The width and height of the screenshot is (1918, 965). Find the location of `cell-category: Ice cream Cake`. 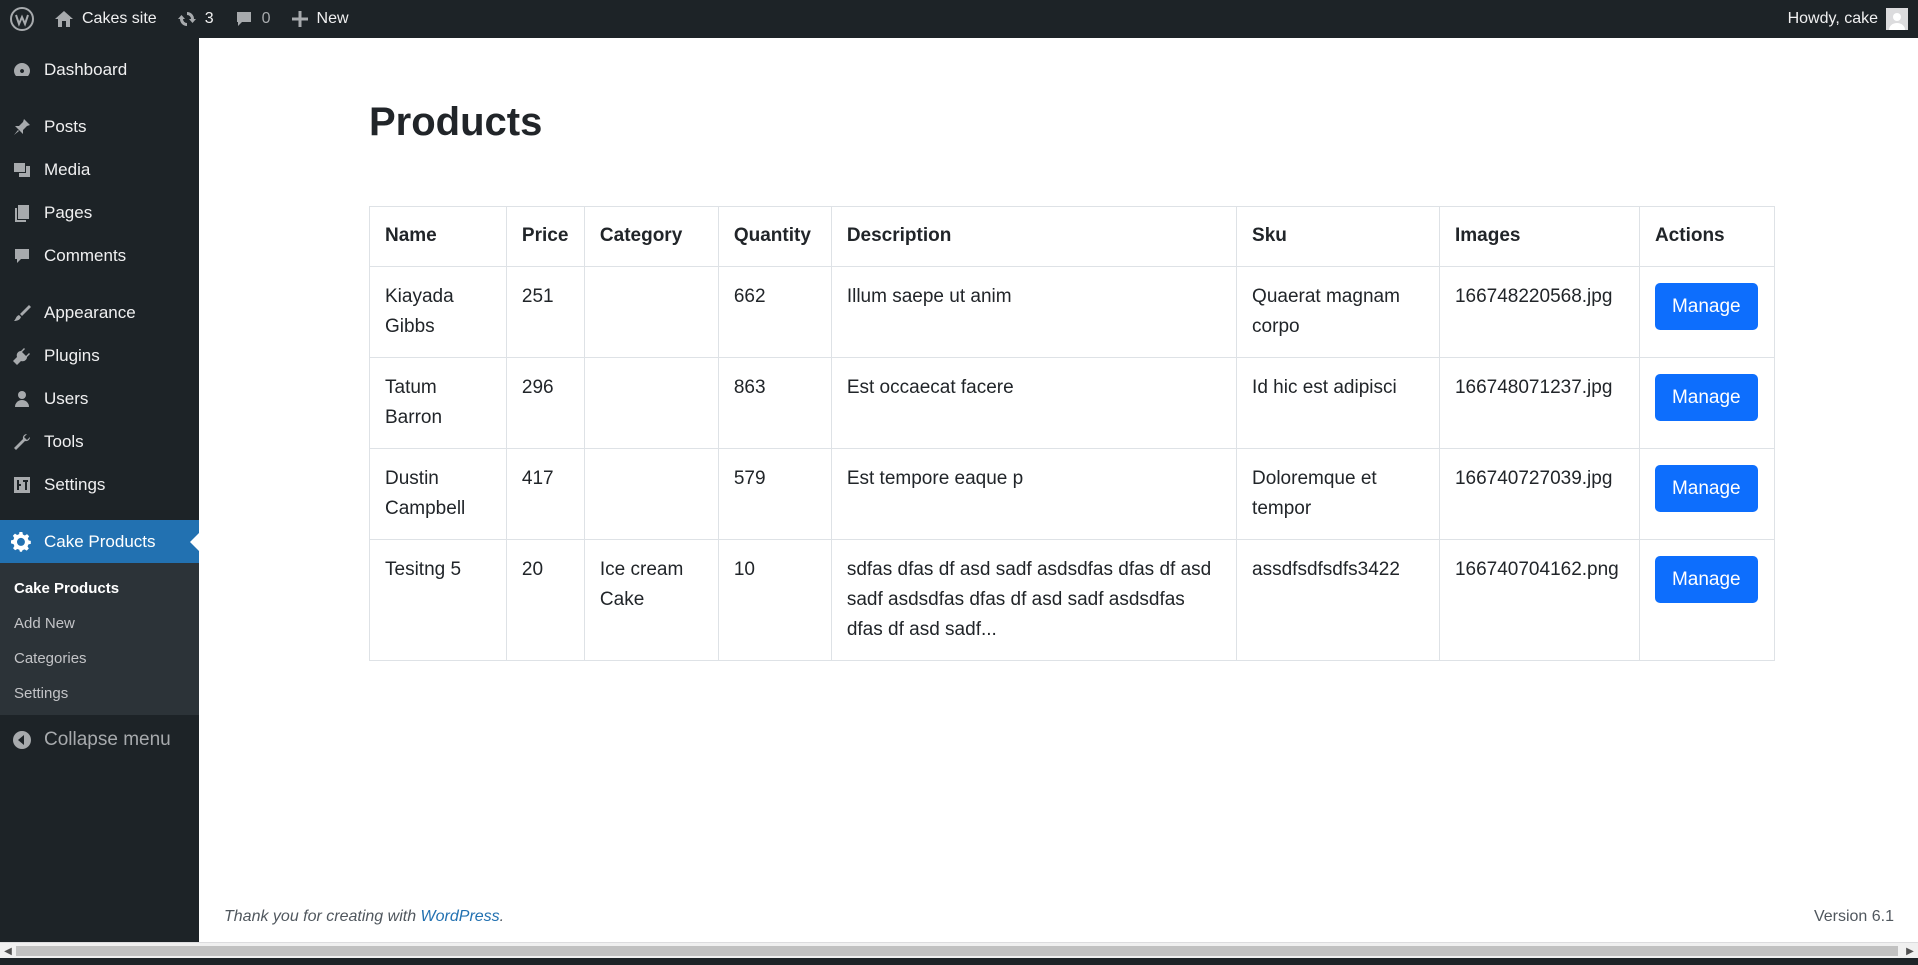

cell-category: Ice cream Cake is located at coordinates (651, 600).